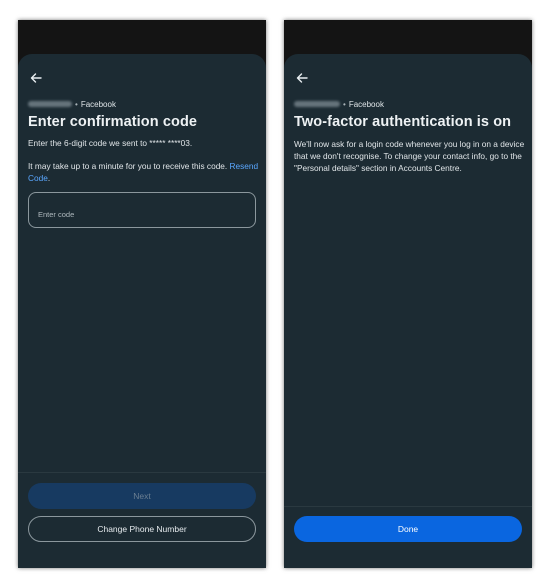 This screenshot has height=586, width=550. I want to click on resend-suffix: ., so click(49, 178).